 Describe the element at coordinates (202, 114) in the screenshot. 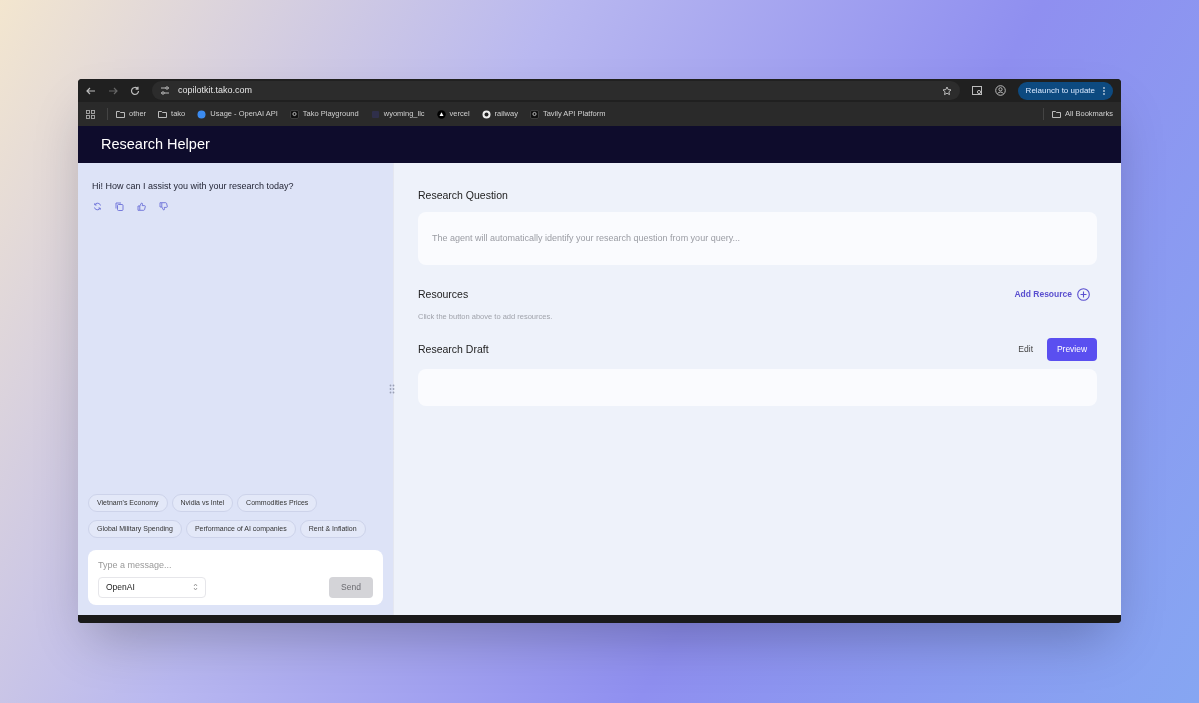

I see `circle-icon` at that location.